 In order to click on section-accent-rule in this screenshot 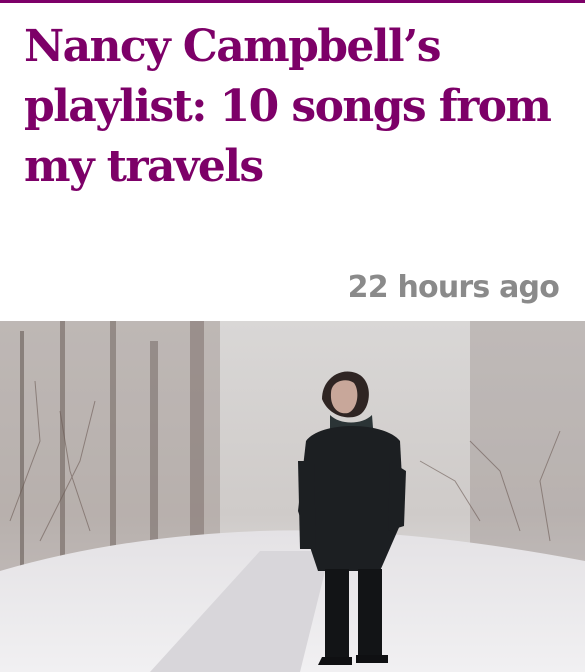, I will do `click(292, 1)`.